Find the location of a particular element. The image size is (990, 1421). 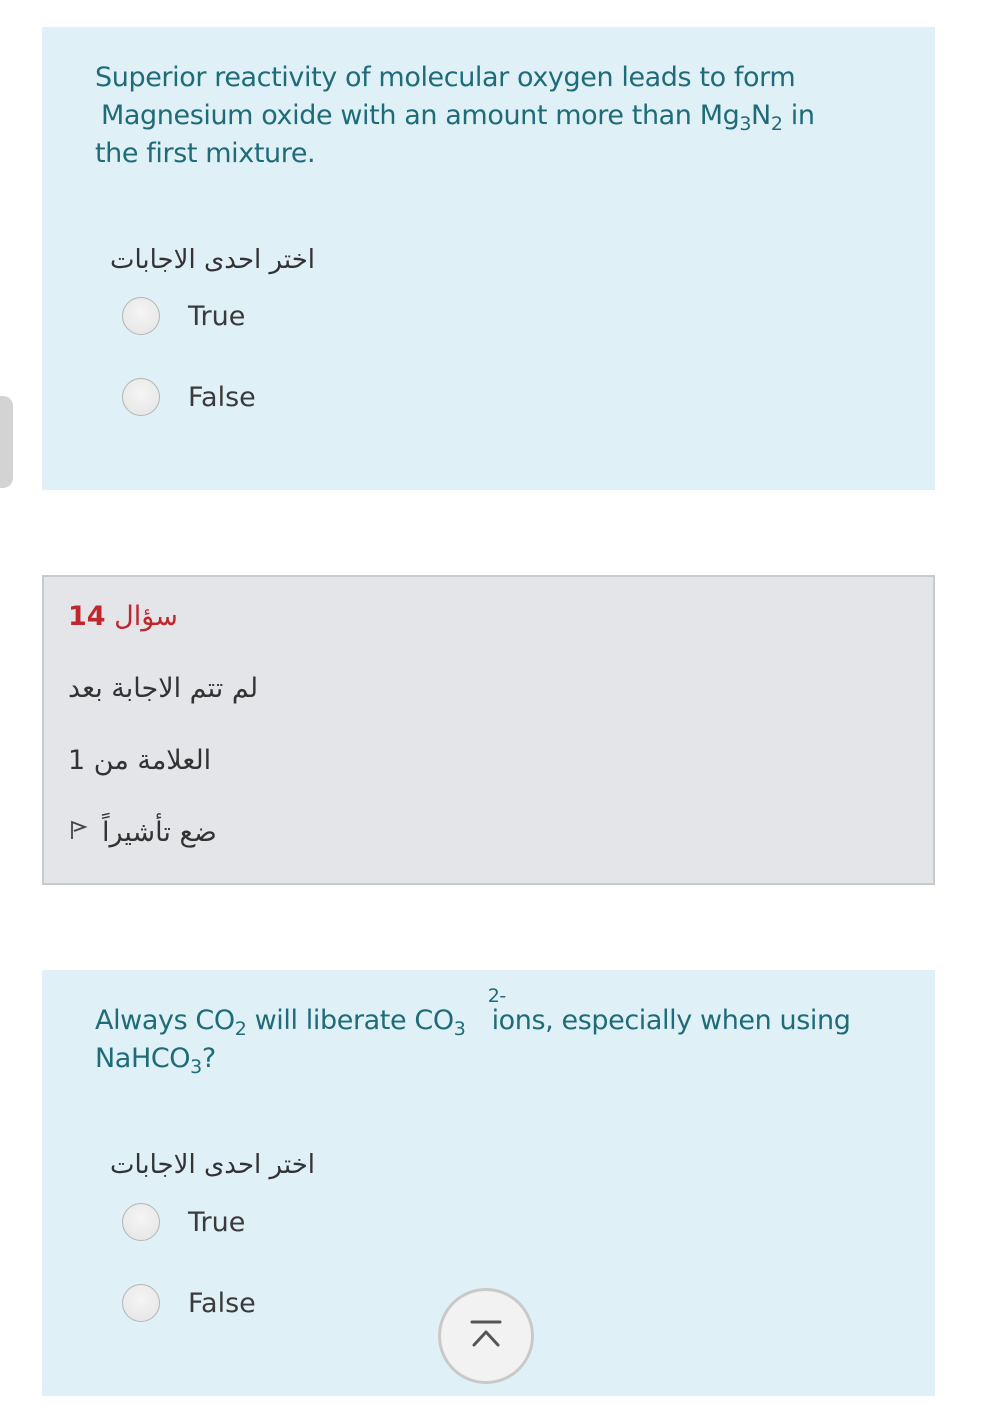

question-text-line: the first mixture. is located at coordinates (205, 153).